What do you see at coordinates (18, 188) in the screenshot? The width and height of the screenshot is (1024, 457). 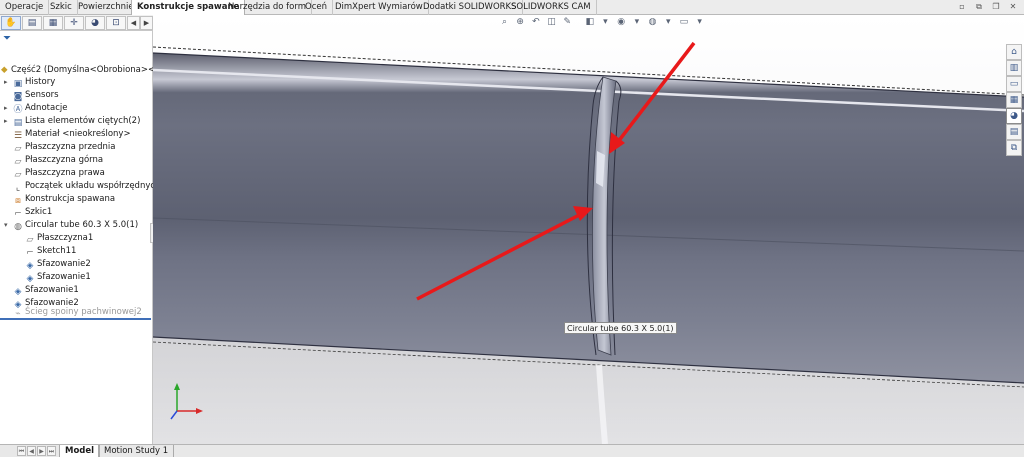 I see `origin-icon: ⌞` at bounding box center [18, 188].